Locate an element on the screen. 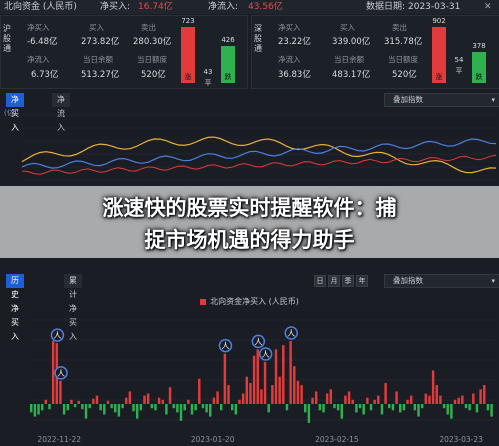 The height and width of the screenshot is (446, 499). net-inflow-value: 6.73亿 is located at coordinates (45, 75).